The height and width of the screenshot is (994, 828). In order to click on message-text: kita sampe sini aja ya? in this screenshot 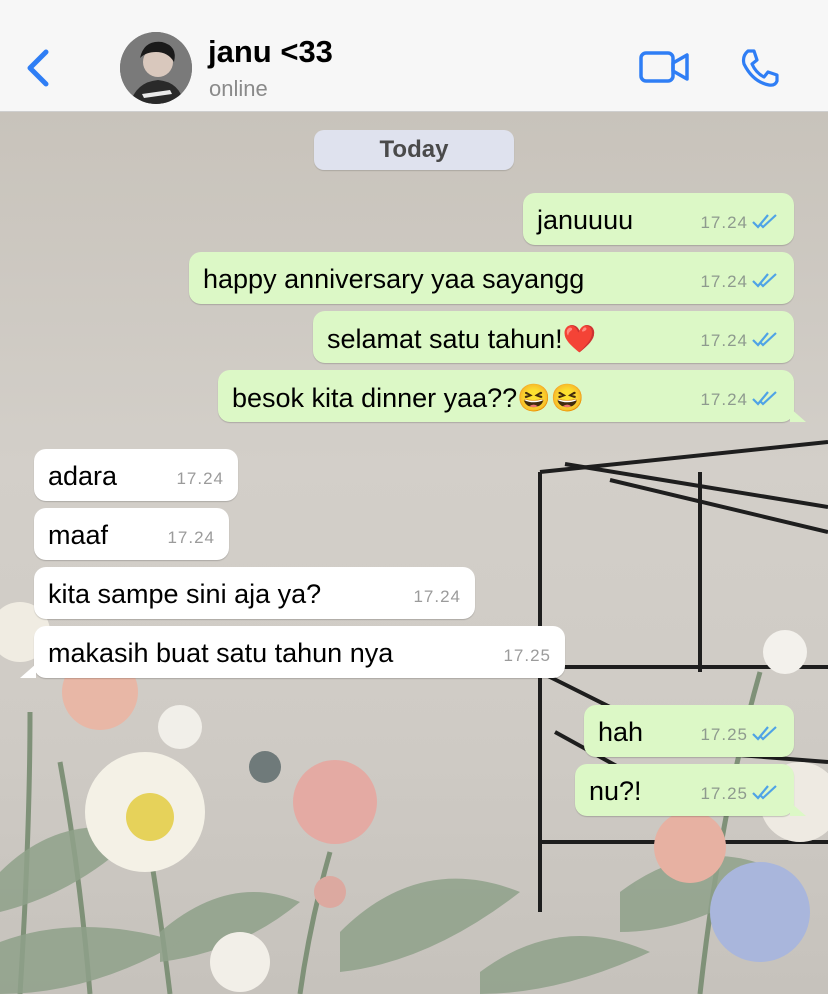, I will do `click(185, 594)`.